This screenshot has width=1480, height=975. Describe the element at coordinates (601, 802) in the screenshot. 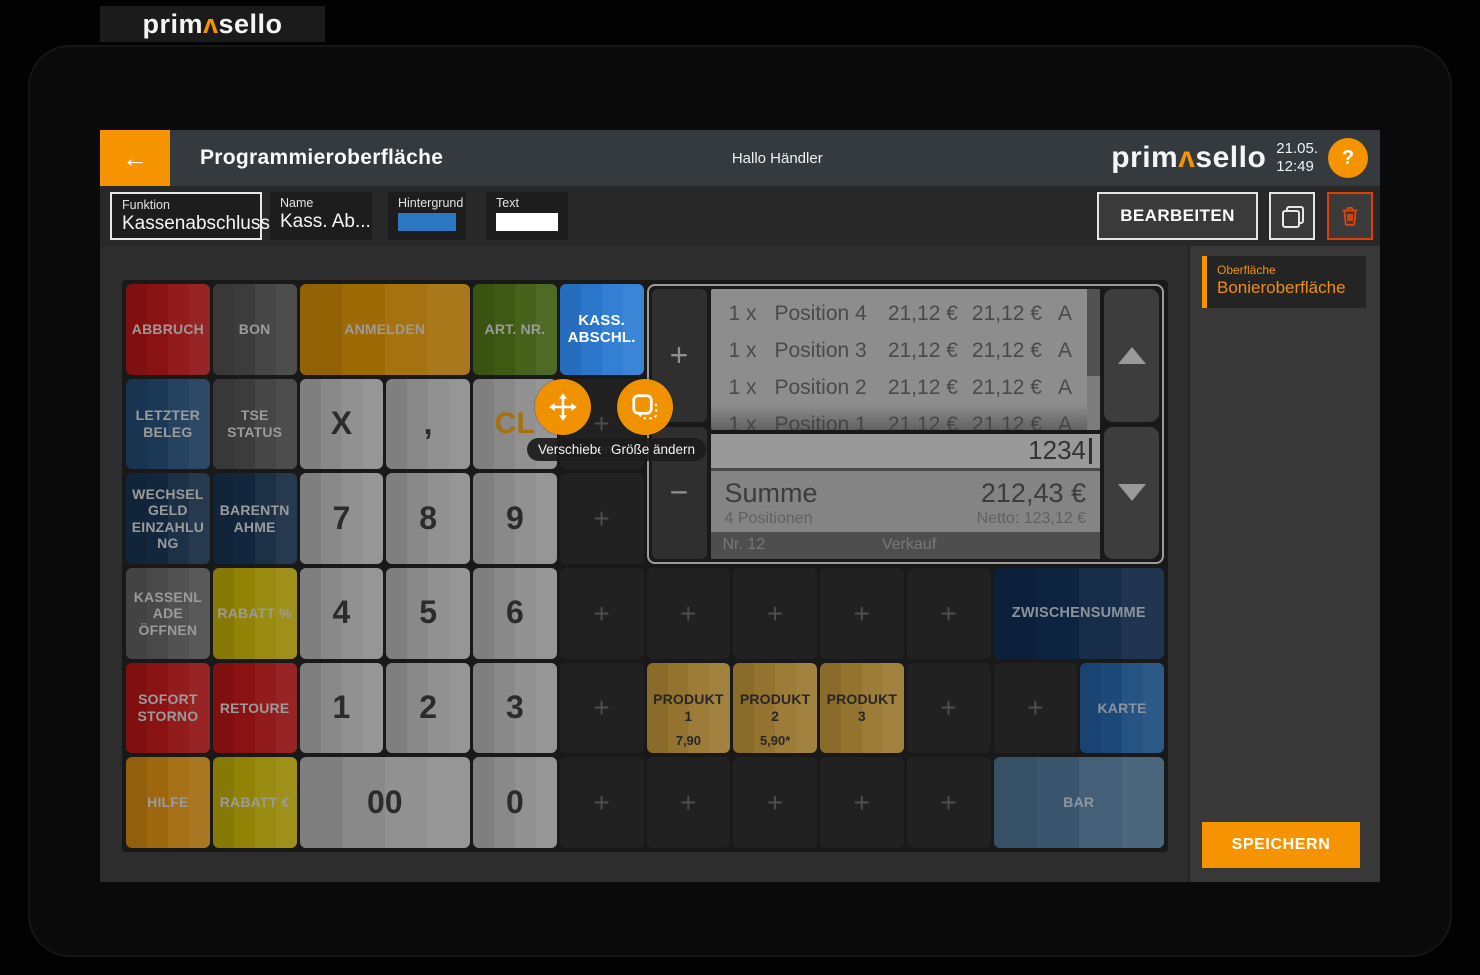

I see `grid-button-add-r6c6: +` at that location.